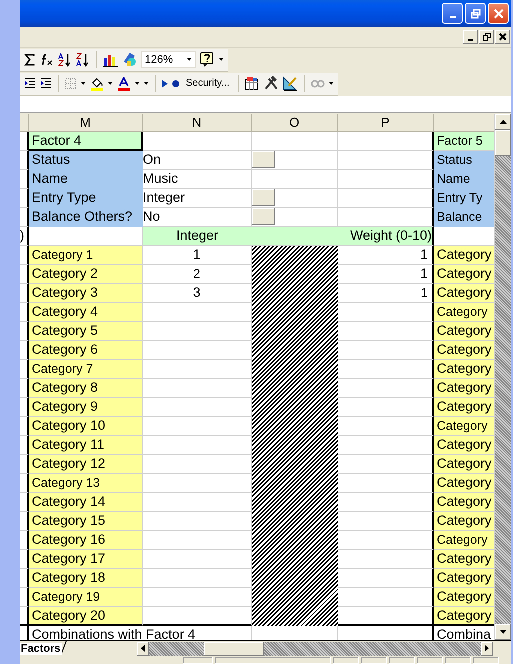 The image size is (513, 664). Describe the element at coordinates (290, 83) in the screenshot. I see `design-mode-icon` at that location.